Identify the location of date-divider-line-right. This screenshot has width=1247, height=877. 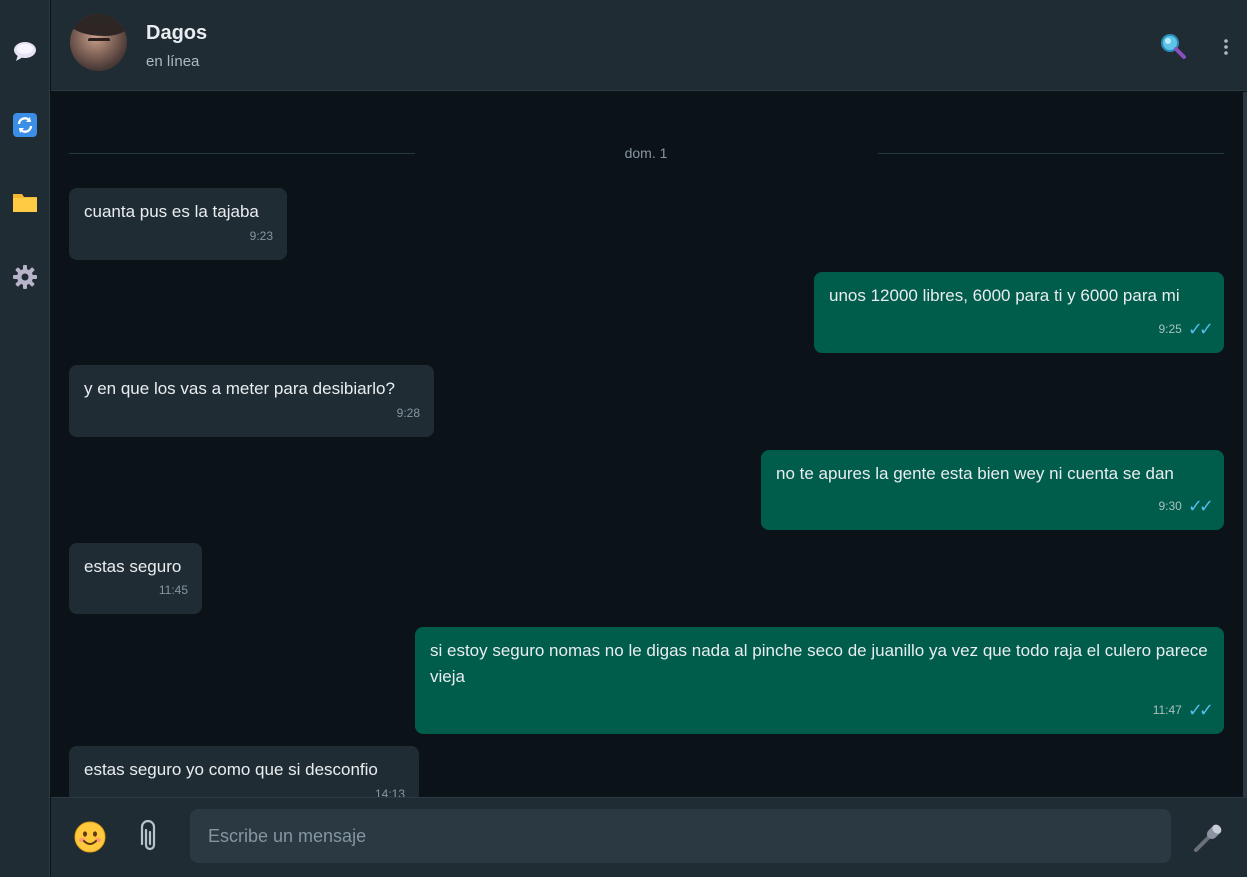
(1051, 153).